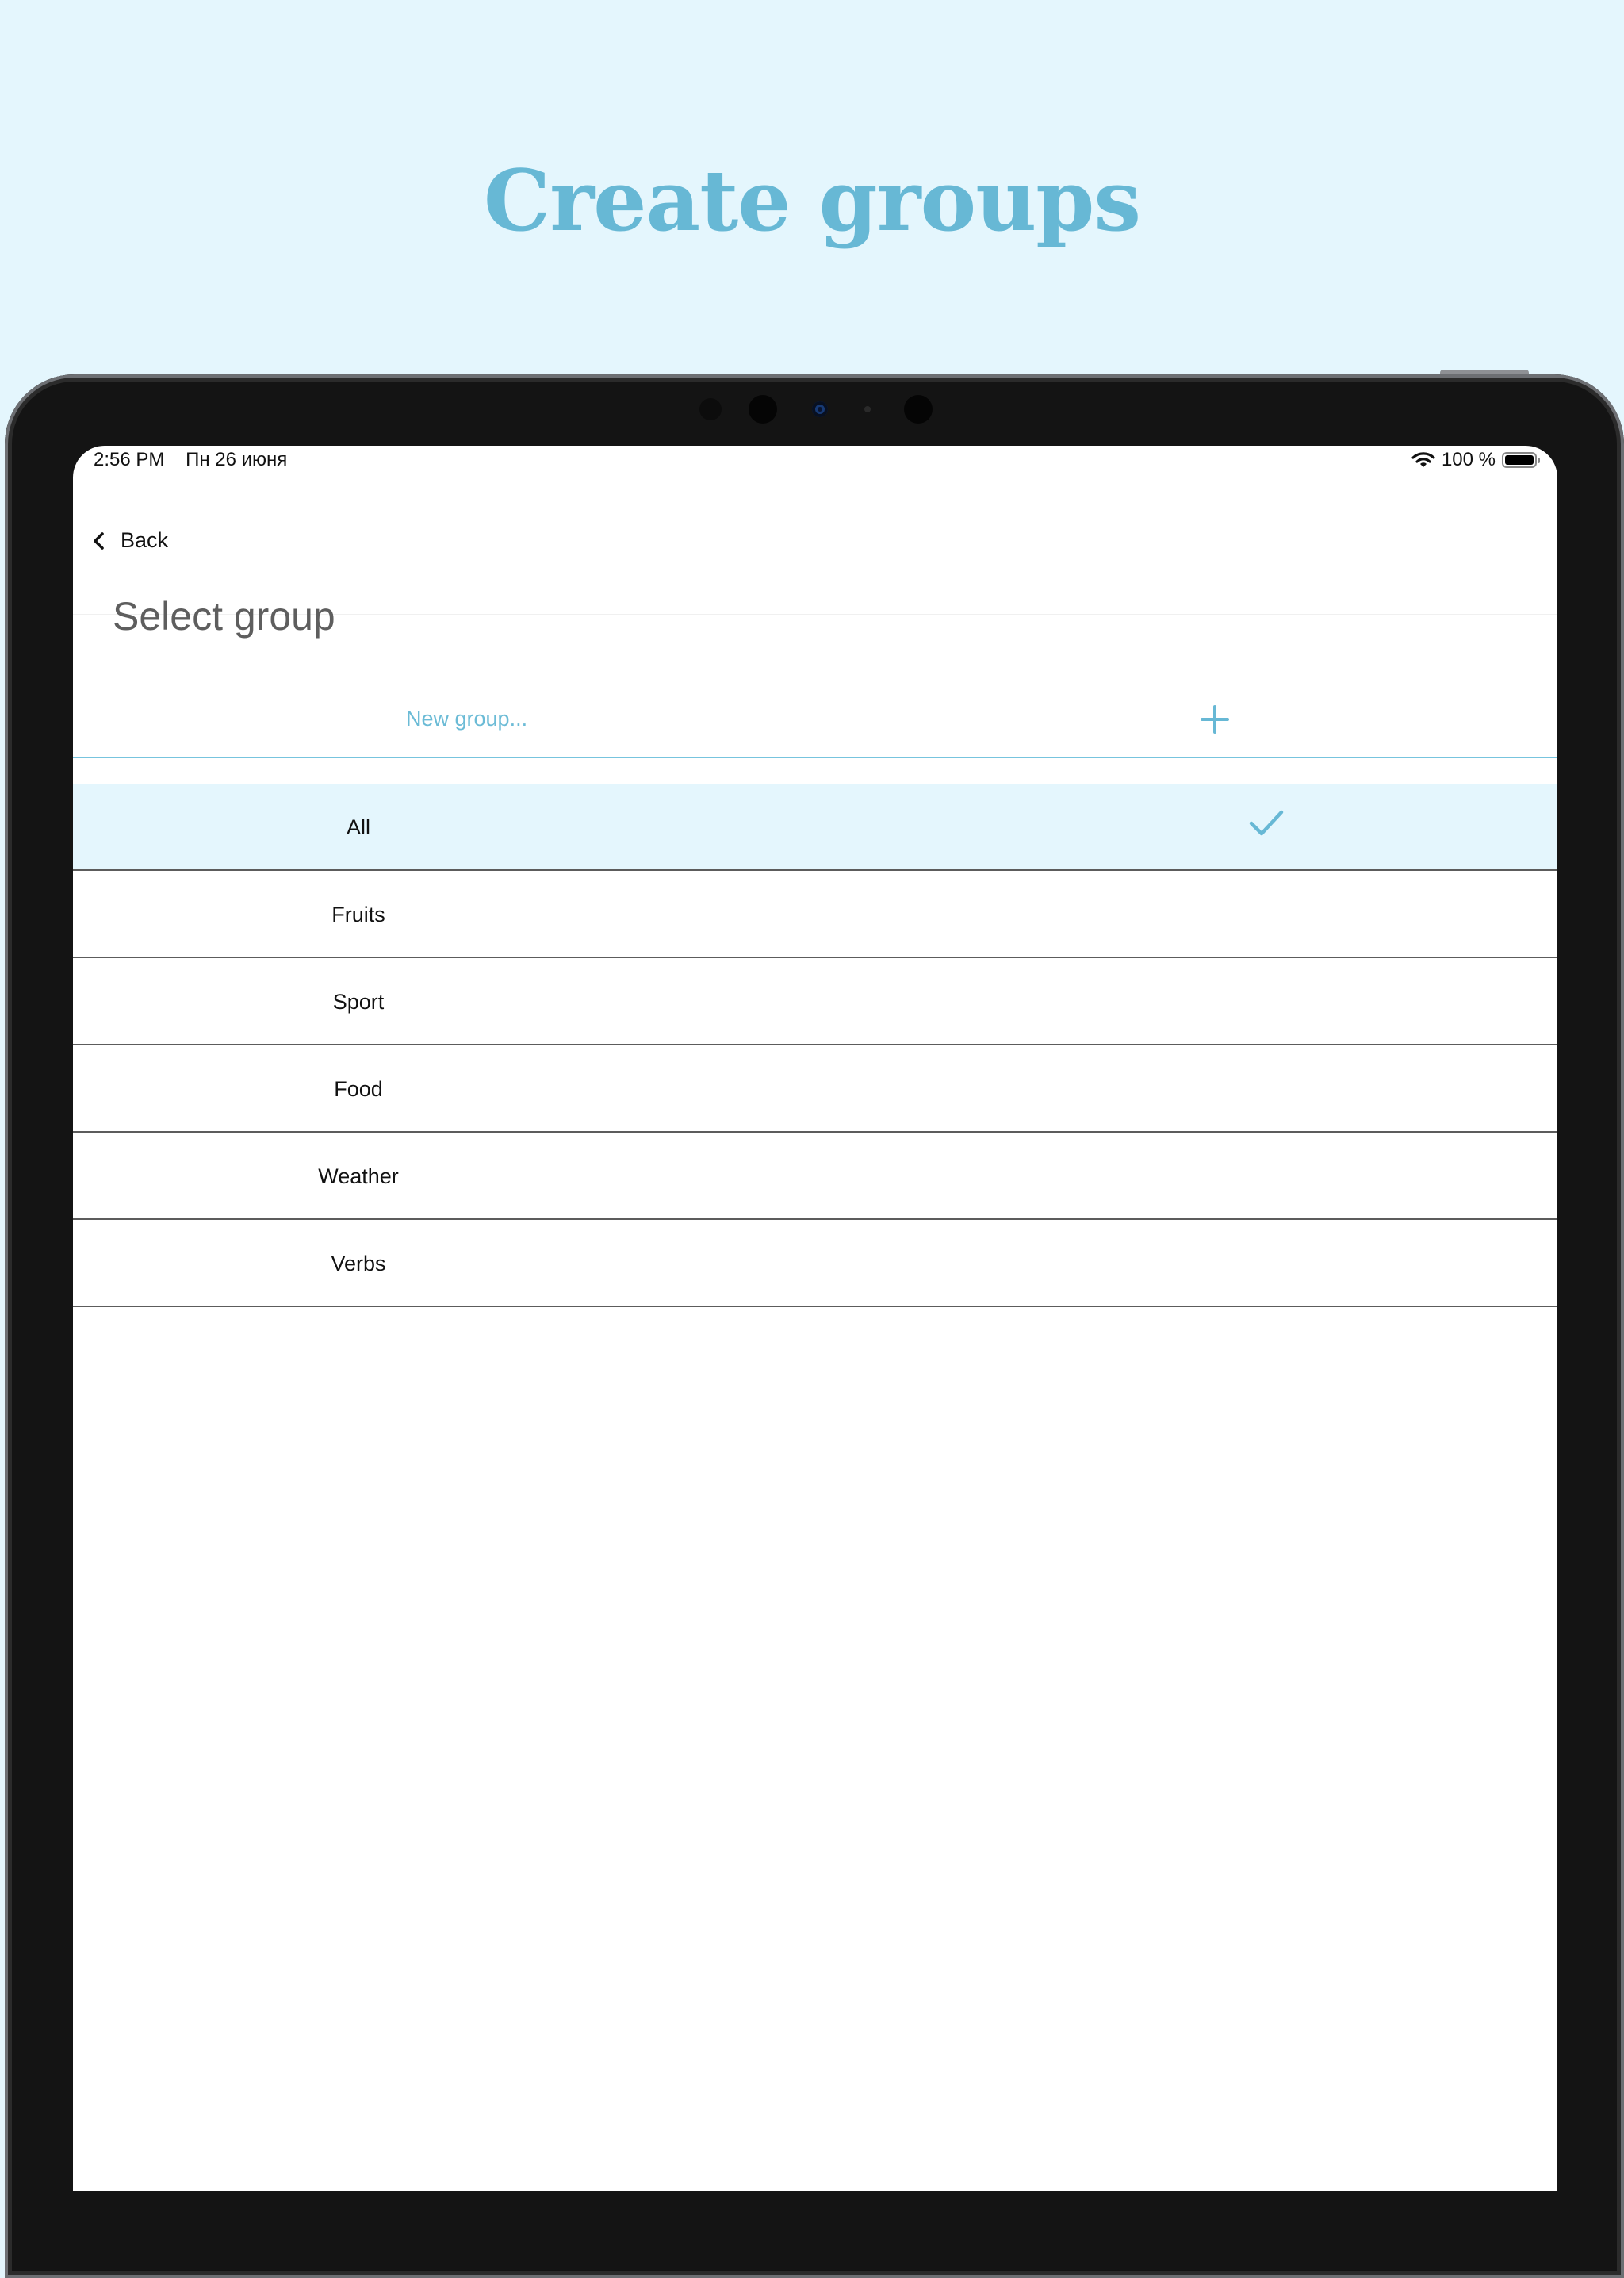  I want to click on add-group-plus-icon, so click(1215, 719).